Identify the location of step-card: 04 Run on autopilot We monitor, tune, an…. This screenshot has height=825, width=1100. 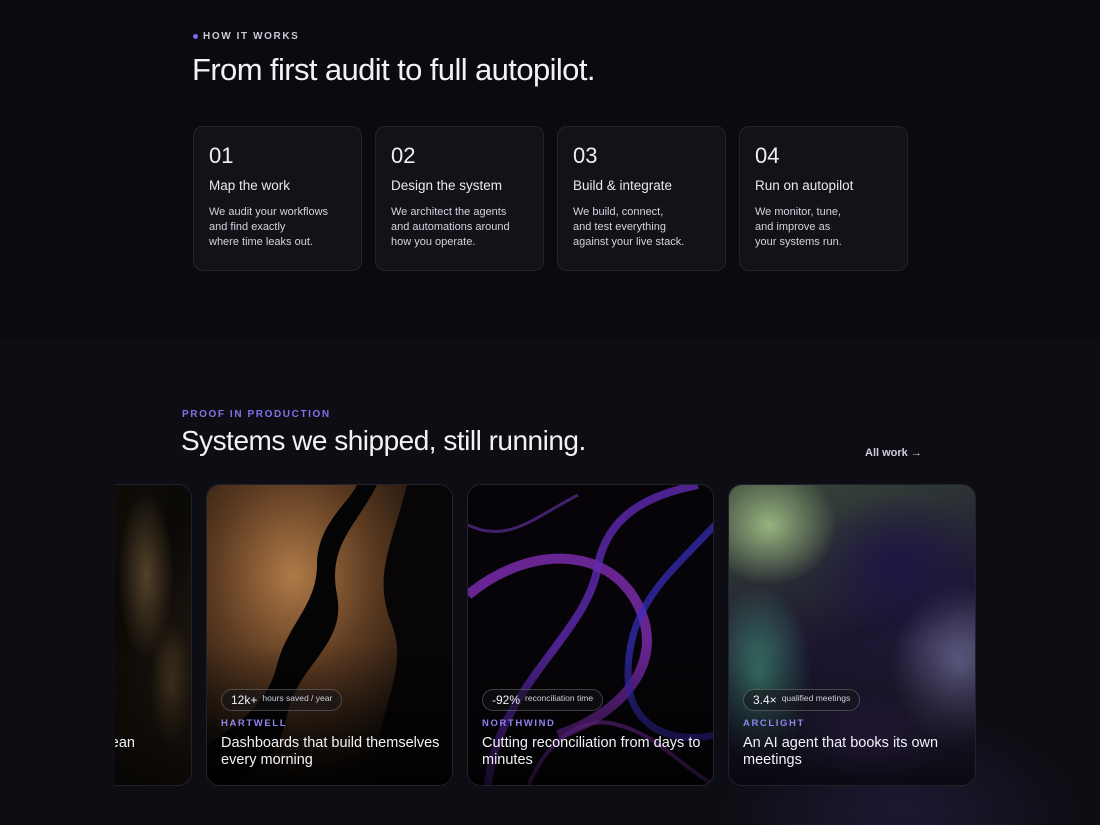
(823, 198).